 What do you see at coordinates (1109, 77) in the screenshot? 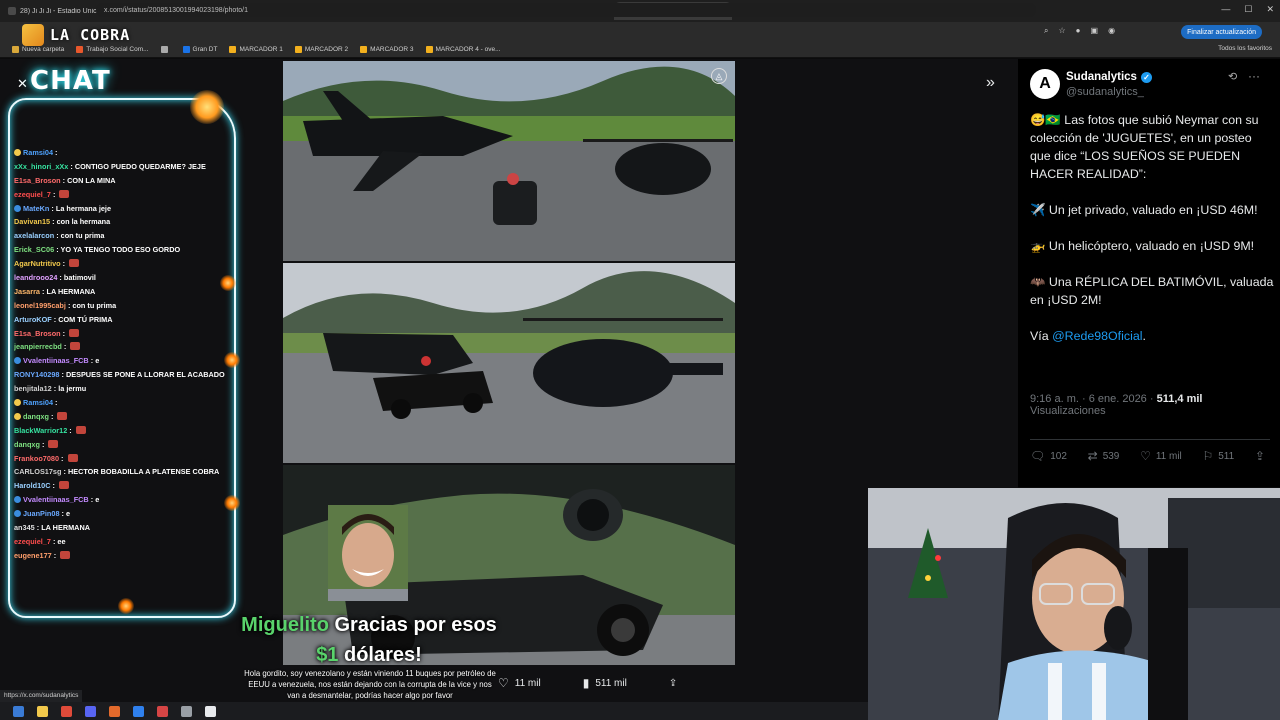
I see `author-name: Sudanalytics ✓` at bounding box center [1109, 77].